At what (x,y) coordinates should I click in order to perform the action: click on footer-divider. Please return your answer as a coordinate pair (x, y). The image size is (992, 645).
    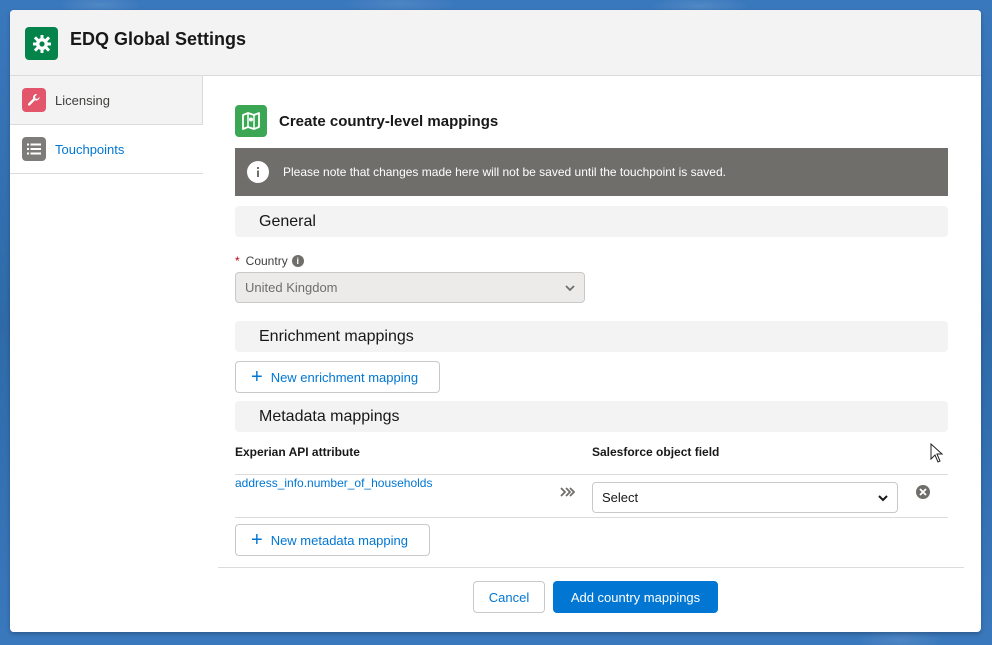
    Looking at the image, I should click on (591, 567).